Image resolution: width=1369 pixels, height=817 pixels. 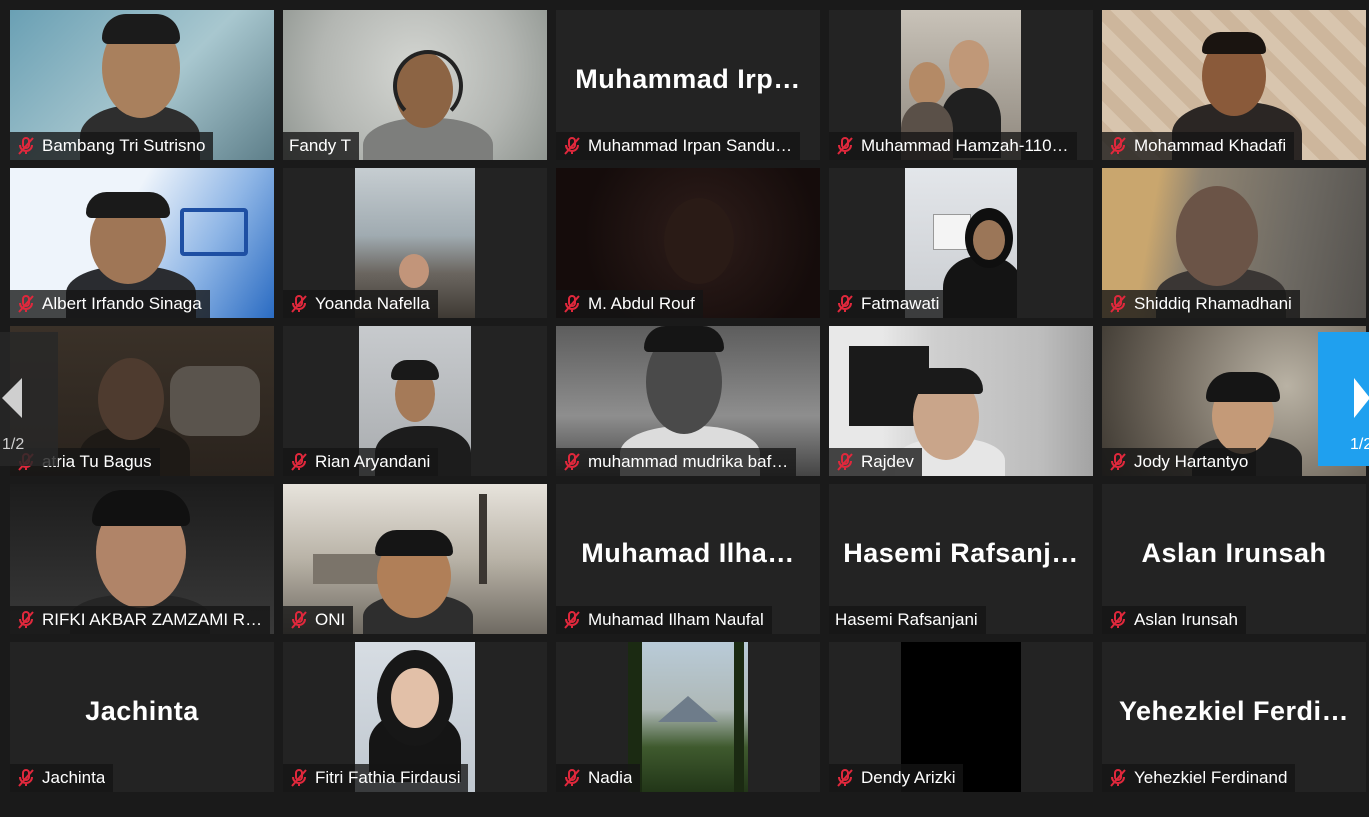 What do you see at coordinates (361, 462) in the screenshot?
I see `participant-name-label: Rian Aryandani` at bounding box center [361, 462].